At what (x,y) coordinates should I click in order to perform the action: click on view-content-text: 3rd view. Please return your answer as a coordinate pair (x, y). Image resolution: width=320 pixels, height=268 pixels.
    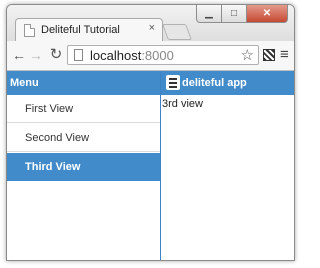
    Looking at the image, I should click on (182, 104).